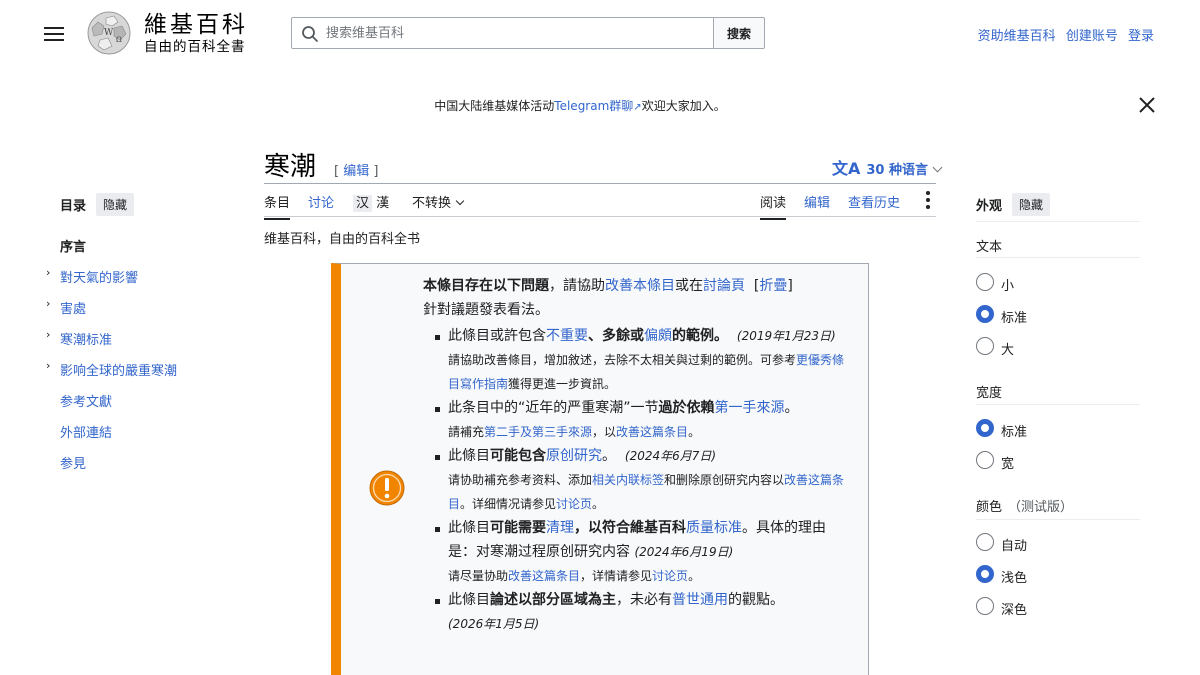  Describe the element at coordinates (115, 204) in the screenshot. I see `toc-hide-button: 隐藏` at that location.